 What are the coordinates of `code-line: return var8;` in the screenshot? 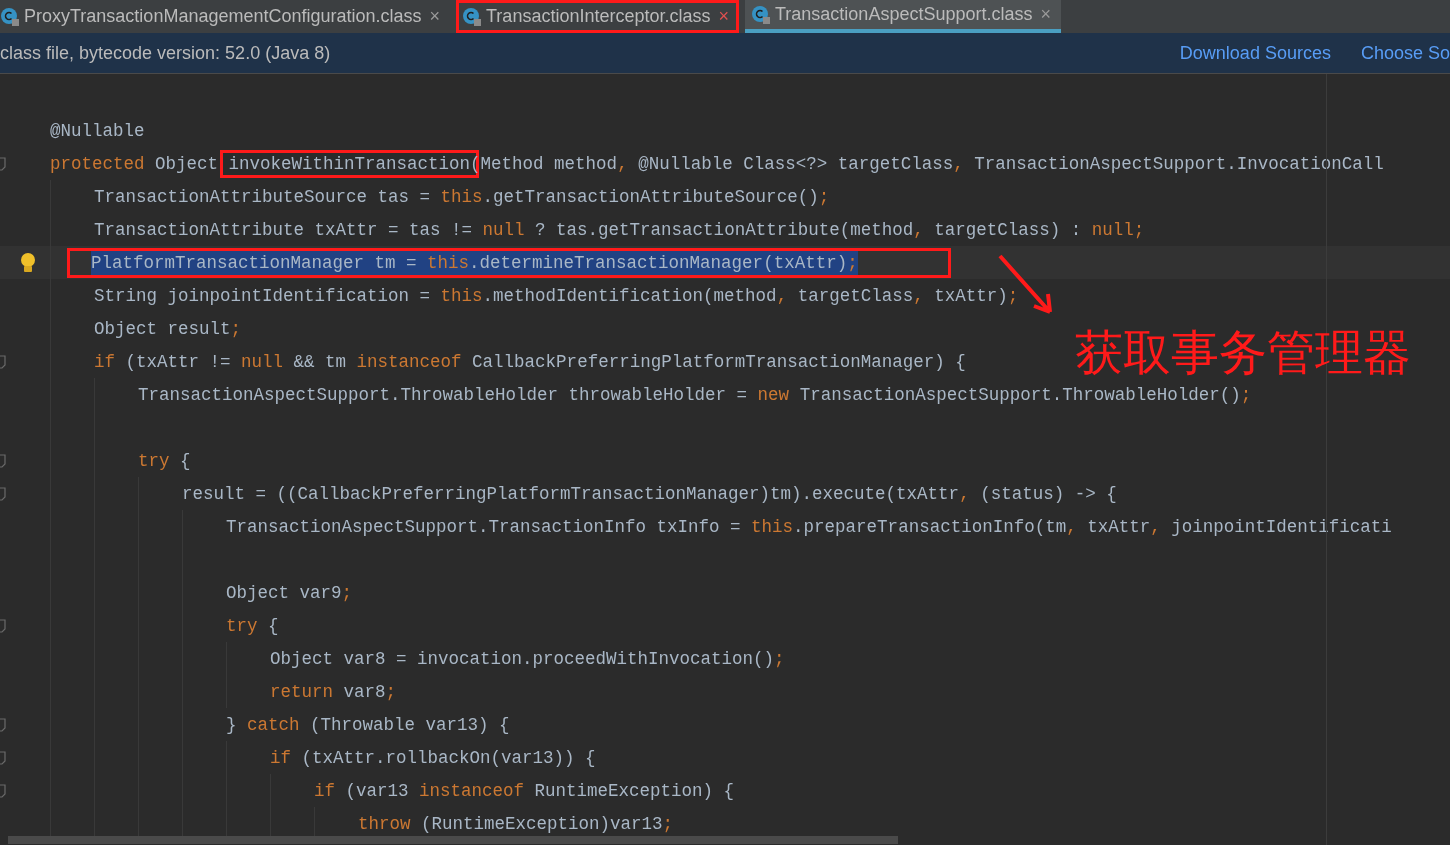 It's located at (333, 692).